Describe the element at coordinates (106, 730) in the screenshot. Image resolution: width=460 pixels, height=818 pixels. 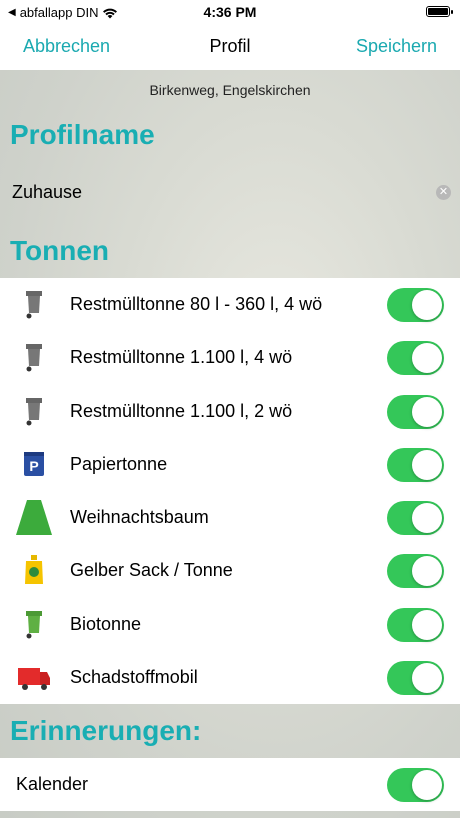
I see `reminders-section-title: Erinnerungen:` at that location.